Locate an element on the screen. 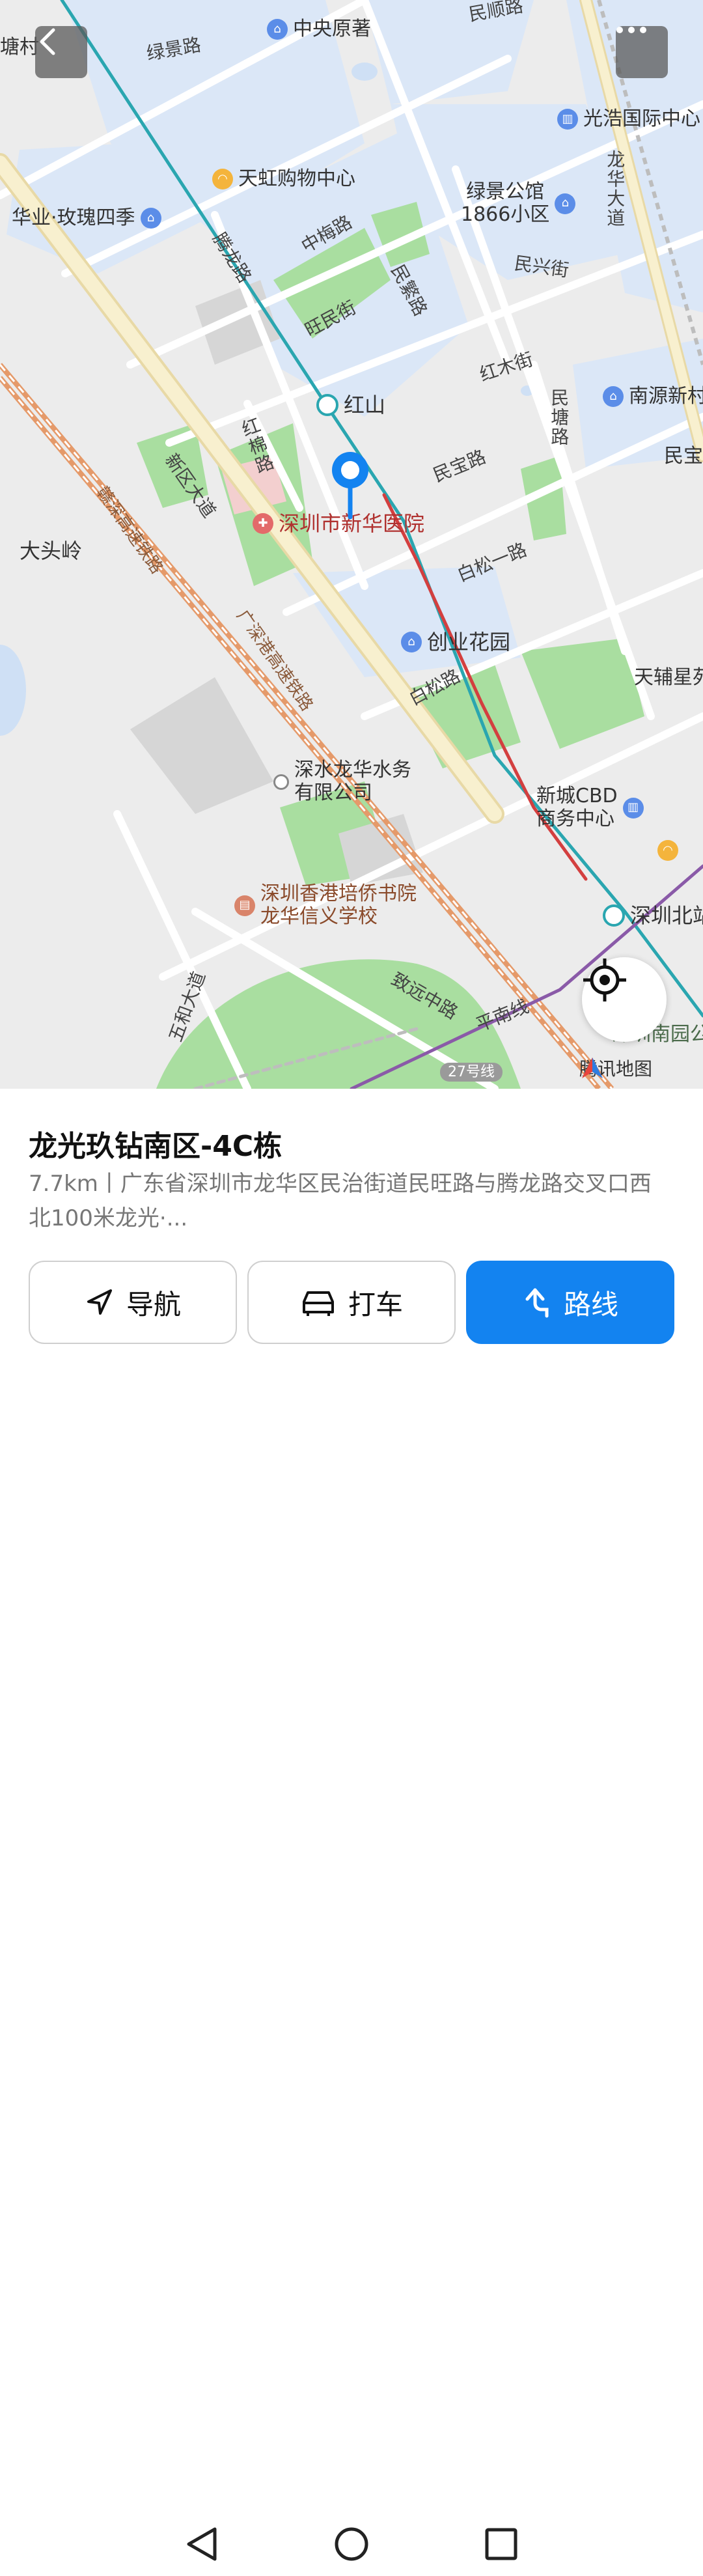 This screenshot has height=2576, width=703. navigate-button: 导航 is located at coordinates (133, 1303).